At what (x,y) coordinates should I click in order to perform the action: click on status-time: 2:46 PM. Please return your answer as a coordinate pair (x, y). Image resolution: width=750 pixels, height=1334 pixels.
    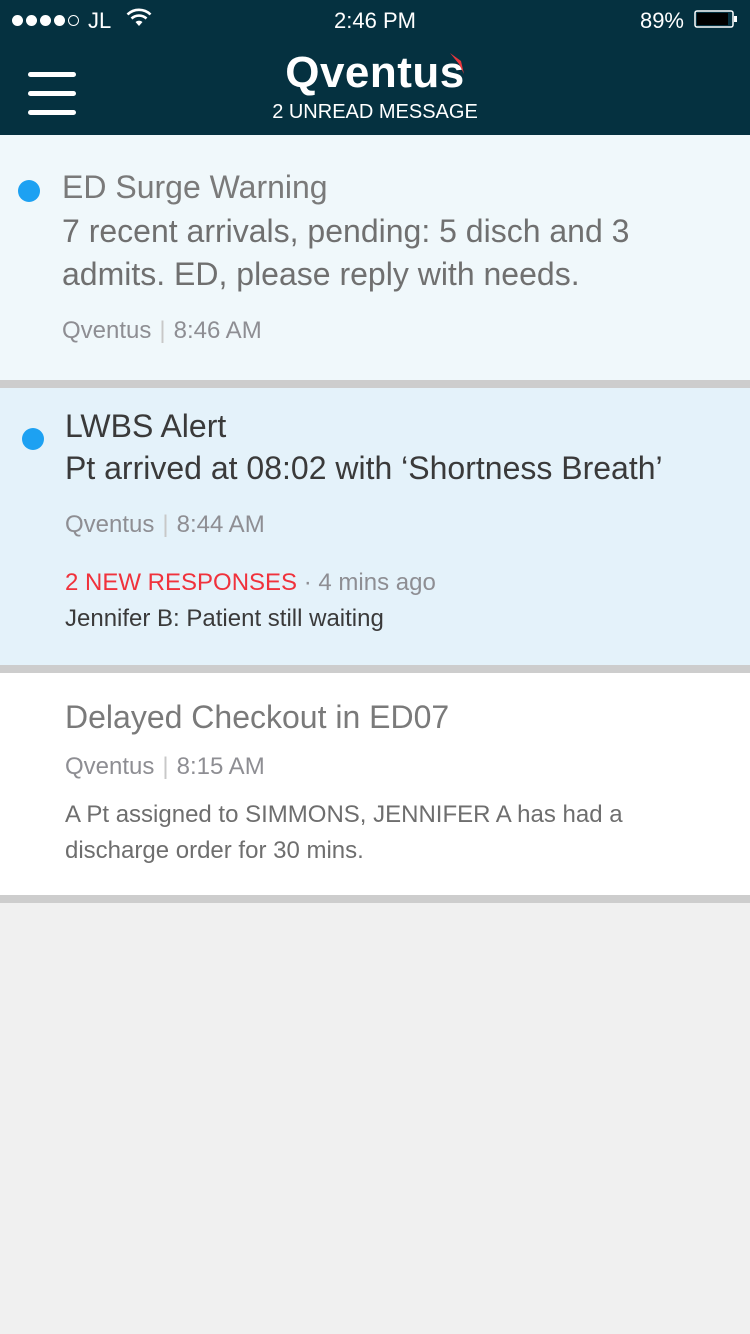
    Looking at the image, I should click on (375, 20).